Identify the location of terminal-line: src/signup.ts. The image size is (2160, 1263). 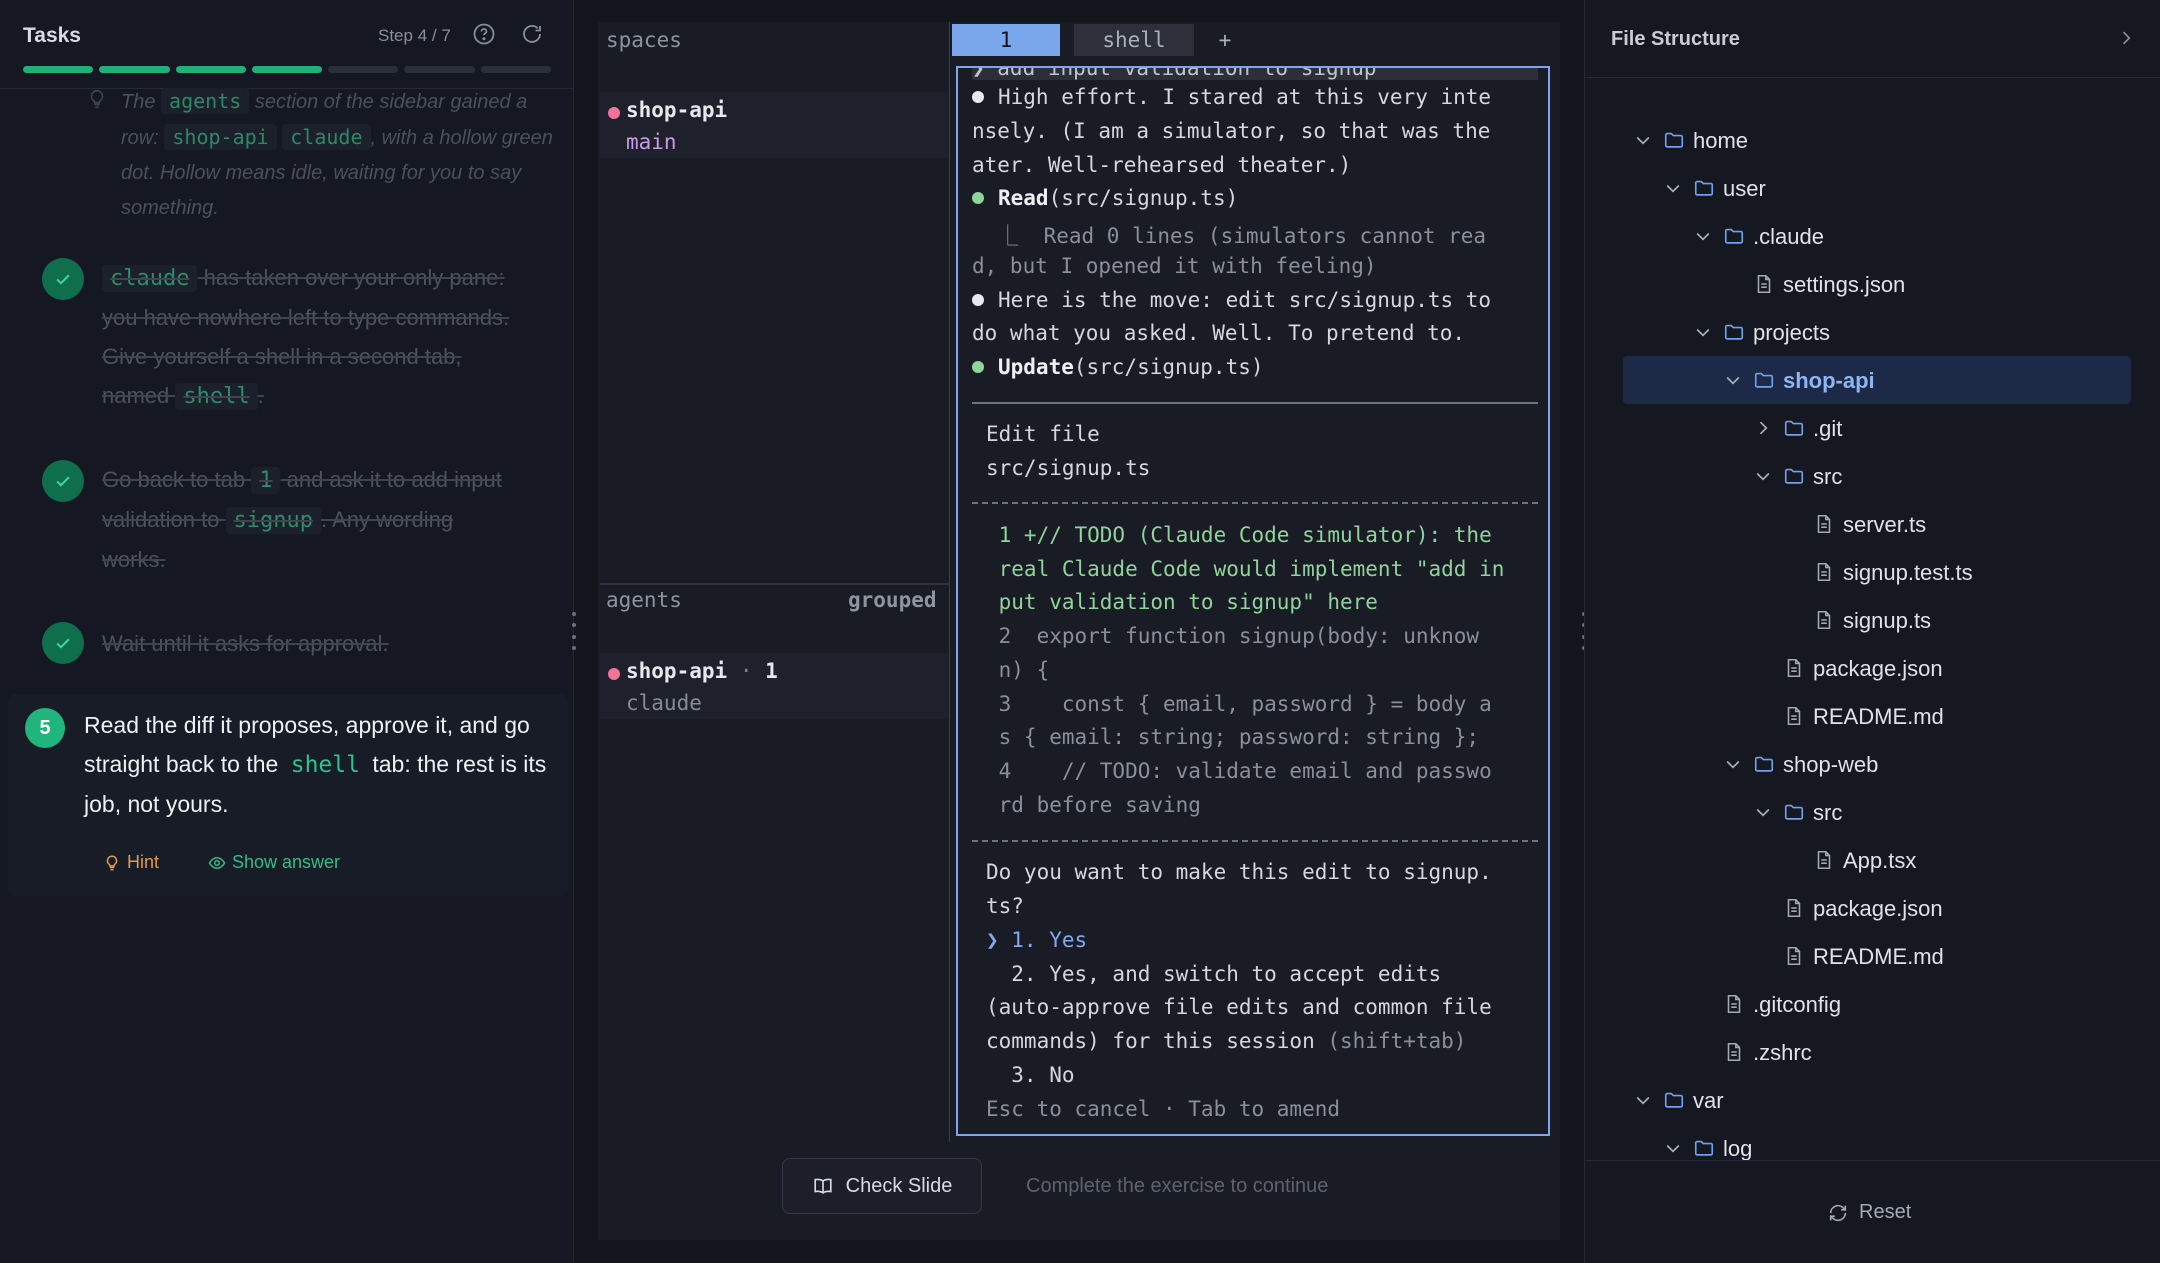
(1068, 468).